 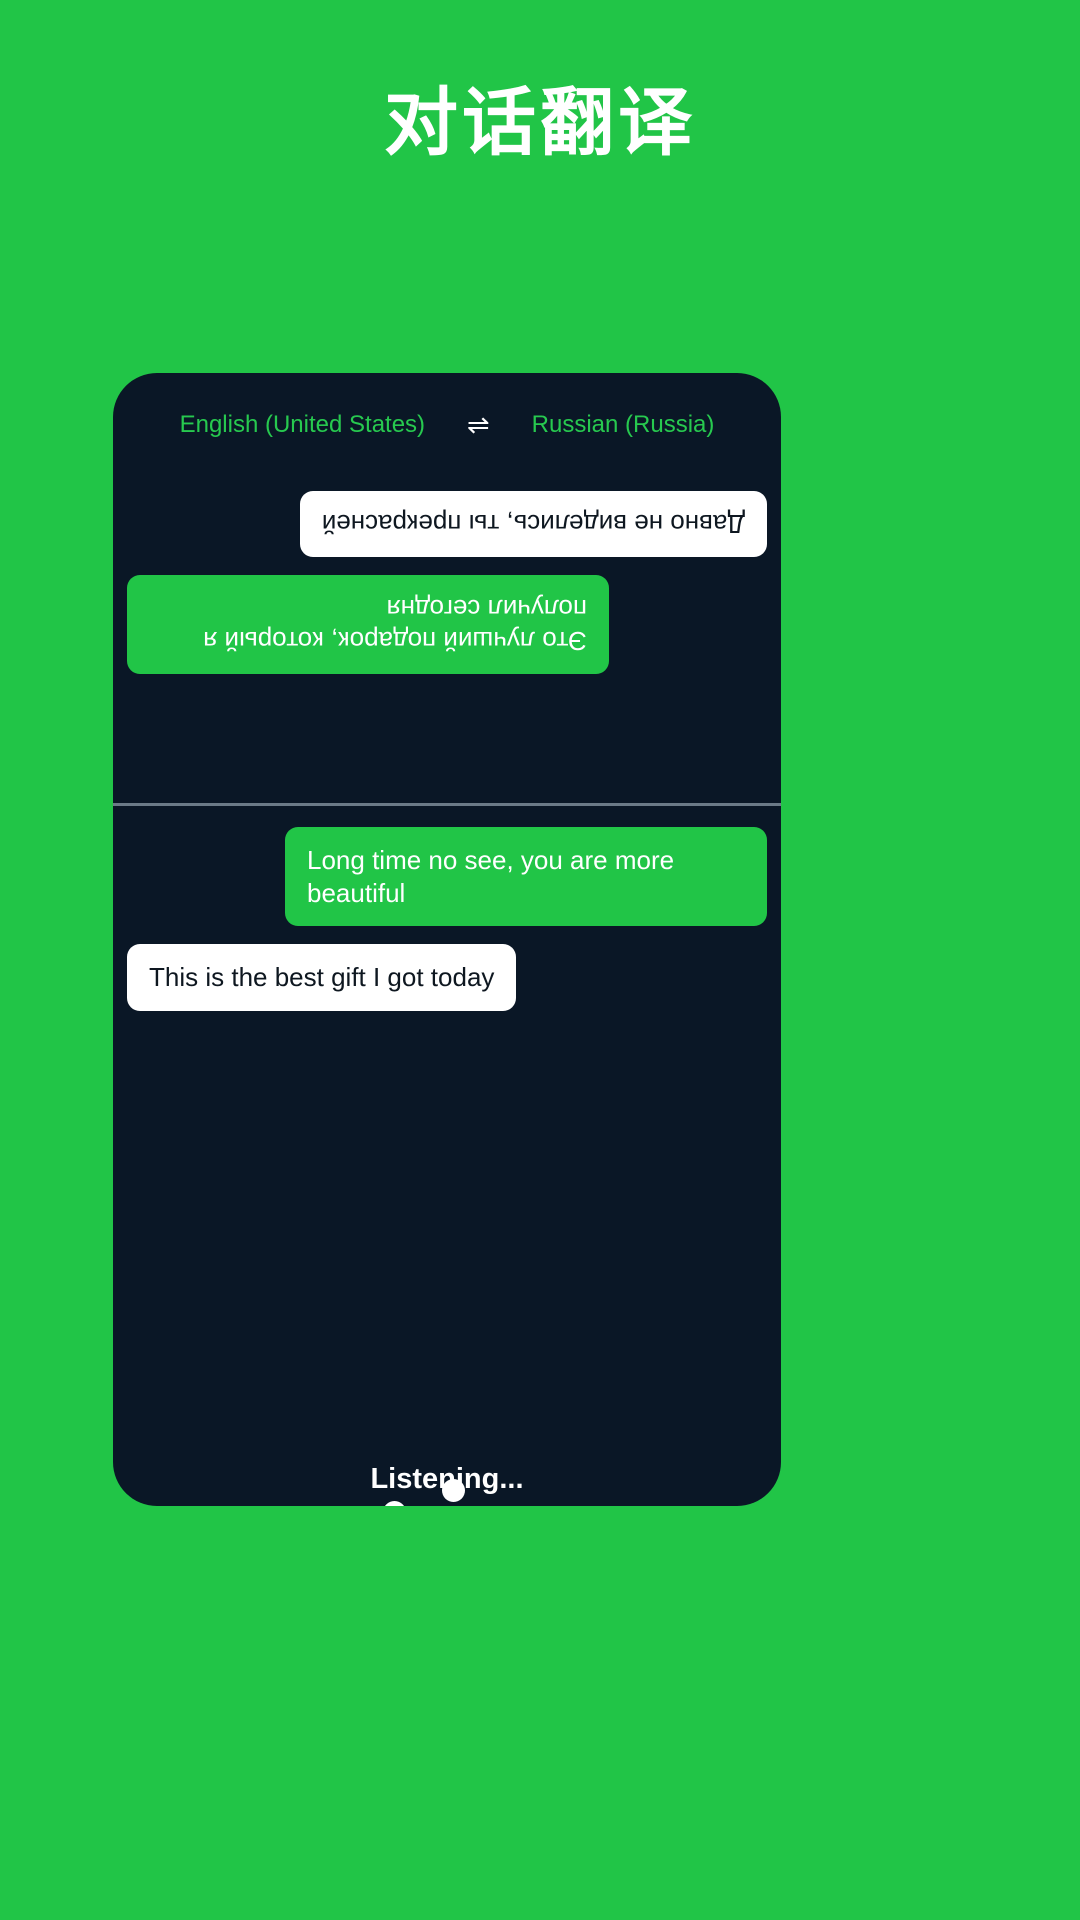 I want to click on message-bubble-source-2: This is the best gift I got today, so click(x=322, y=977).